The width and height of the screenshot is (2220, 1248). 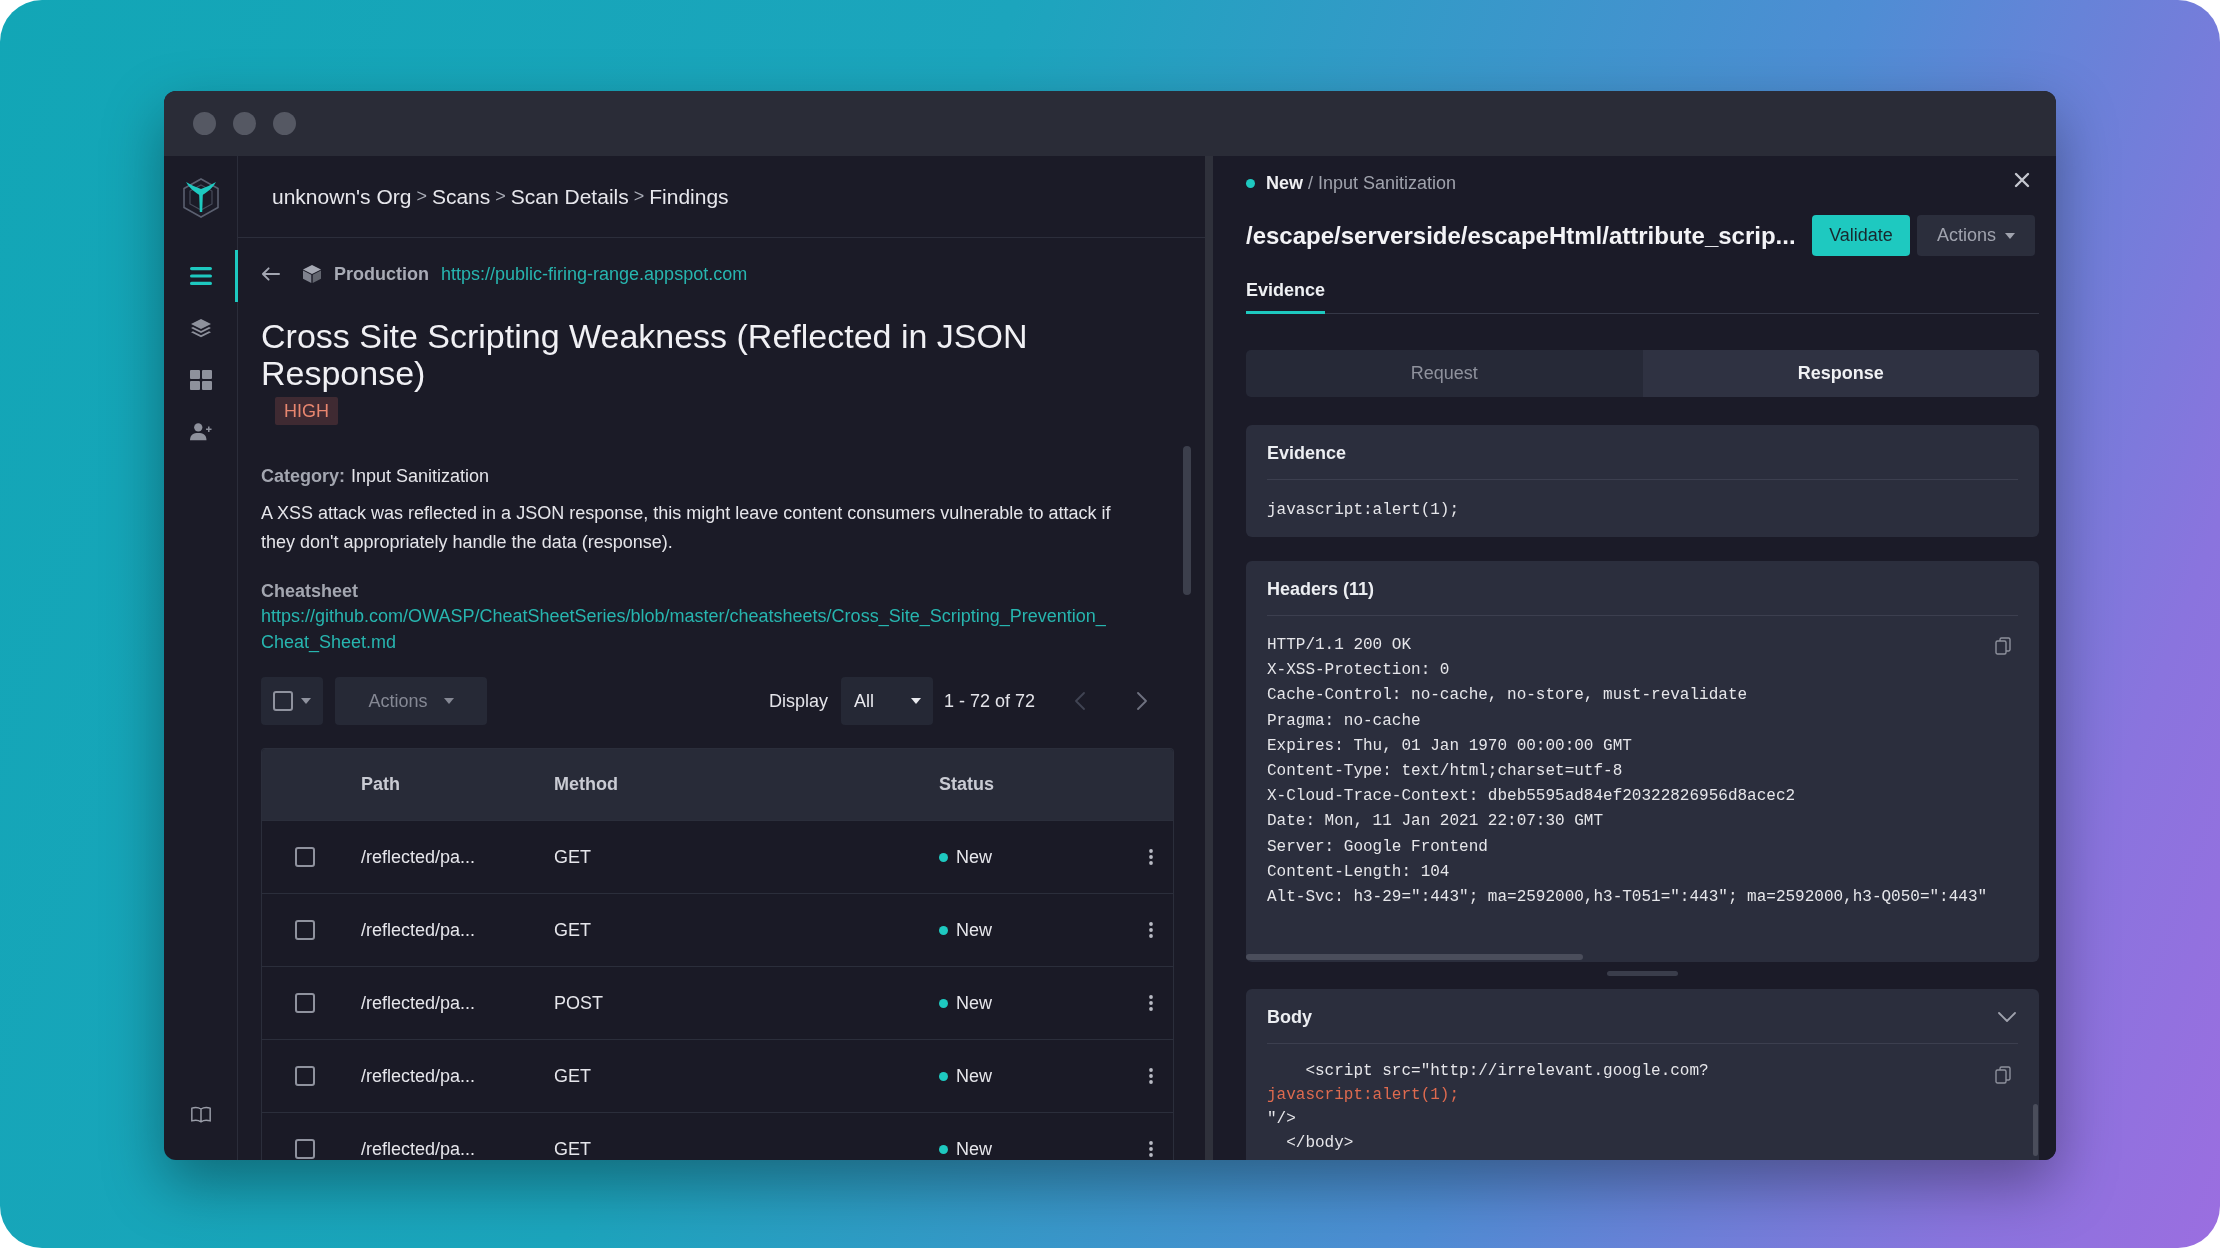 I want to click on chevron-right-icon, so click(x=1142, y=701).